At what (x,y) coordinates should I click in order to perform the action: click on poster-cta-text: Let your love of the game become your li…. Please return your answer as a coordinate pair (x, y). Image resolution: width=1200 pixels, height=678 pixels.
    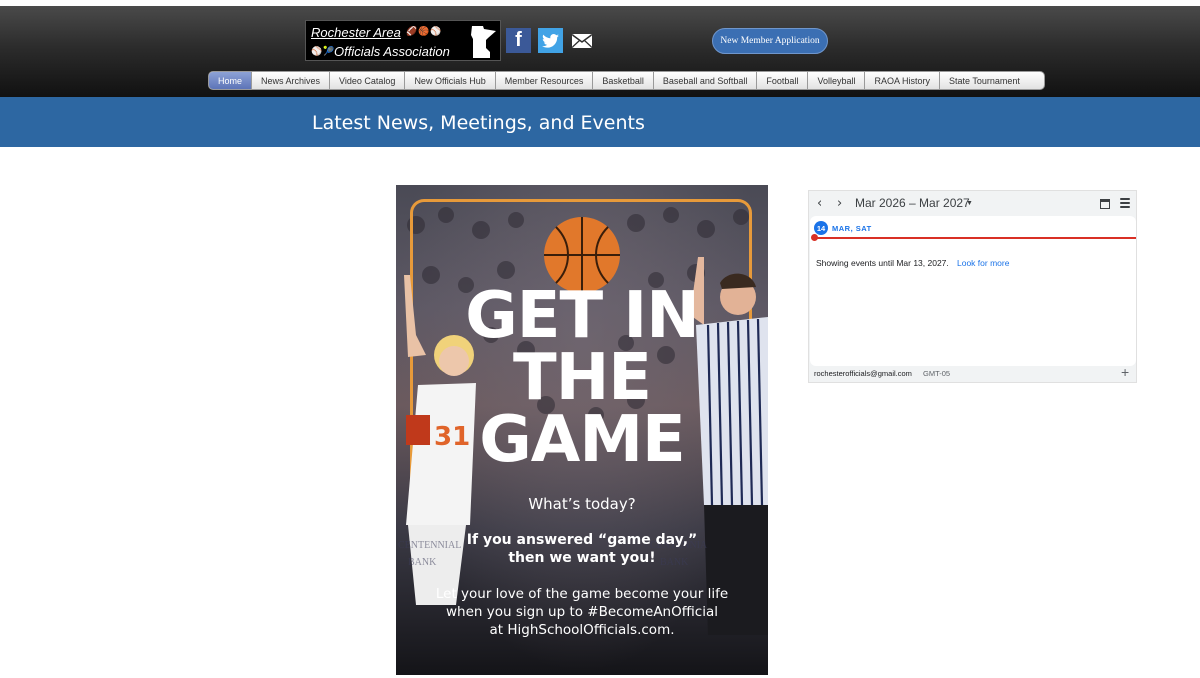
    Looking at the image, I should click on (582, 612).